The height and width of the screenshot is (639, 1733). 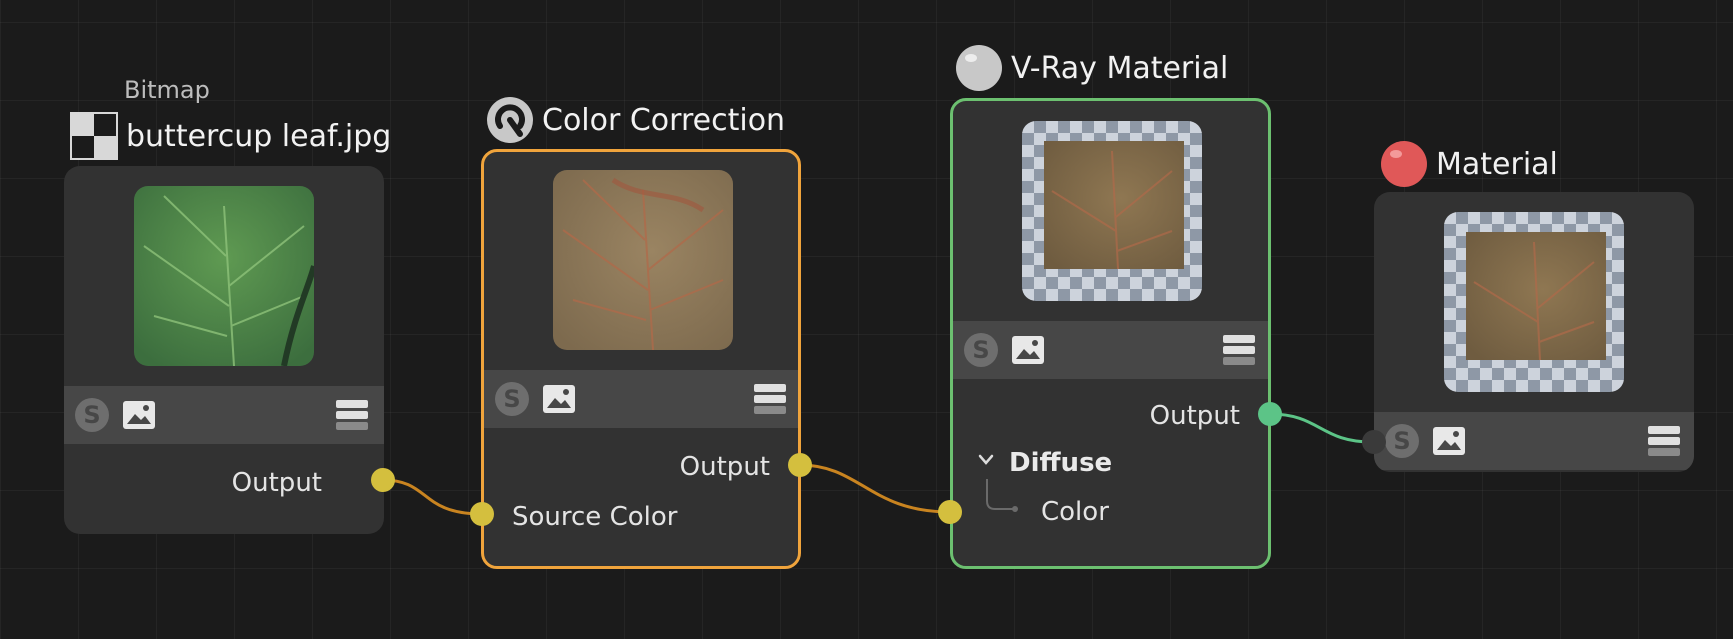 What do you see at coordinates (1075, 512) in the screenshot?
I see `diffuse-color-input-label: Color` at bounding box center [1075, 512].